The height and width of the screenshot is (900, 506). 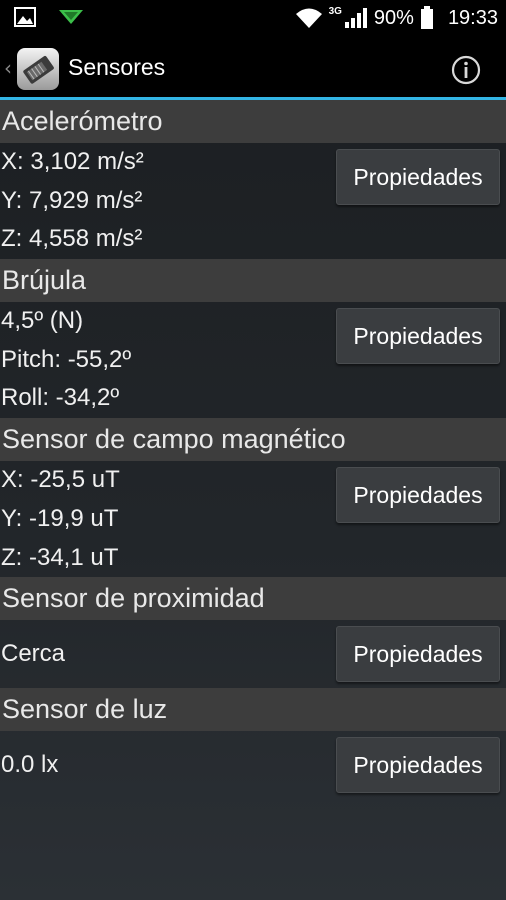 I want to click on magnetic-field-properties-button: Propiedades, so click(x=418, y=495).